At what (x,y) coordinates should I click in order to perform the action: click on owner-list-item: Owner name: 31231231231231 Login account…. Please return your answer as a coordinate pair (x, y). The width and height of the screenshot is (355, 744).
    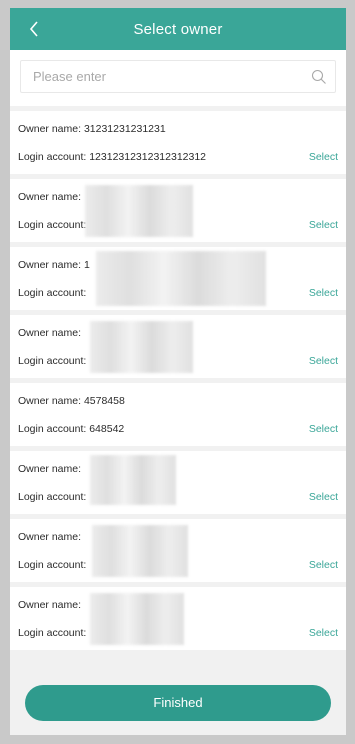
    Looking at the image, I should click on (178, 142).